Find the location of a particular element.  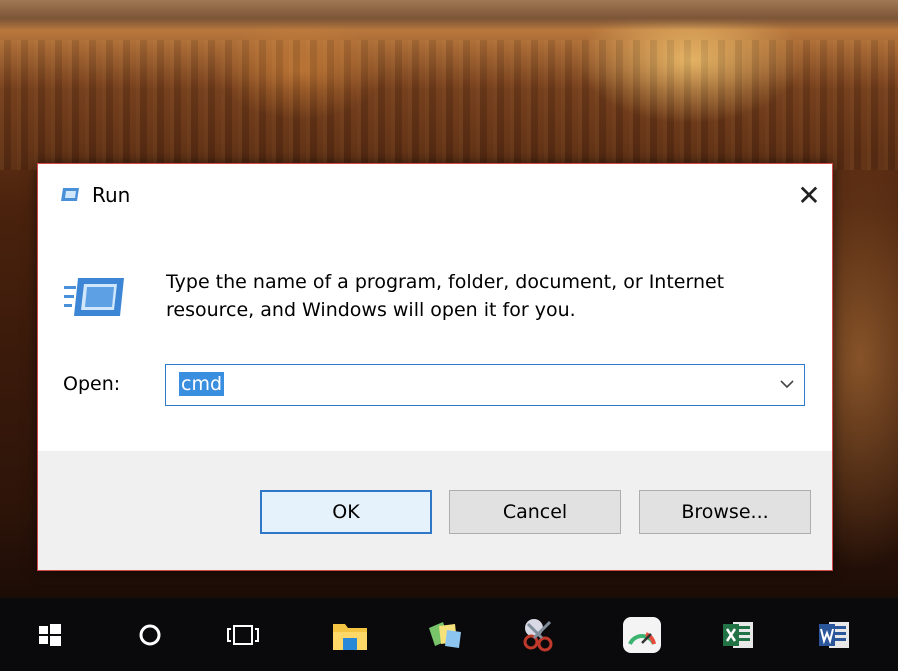

file-explorer-button is located at coordinates (350, 634).